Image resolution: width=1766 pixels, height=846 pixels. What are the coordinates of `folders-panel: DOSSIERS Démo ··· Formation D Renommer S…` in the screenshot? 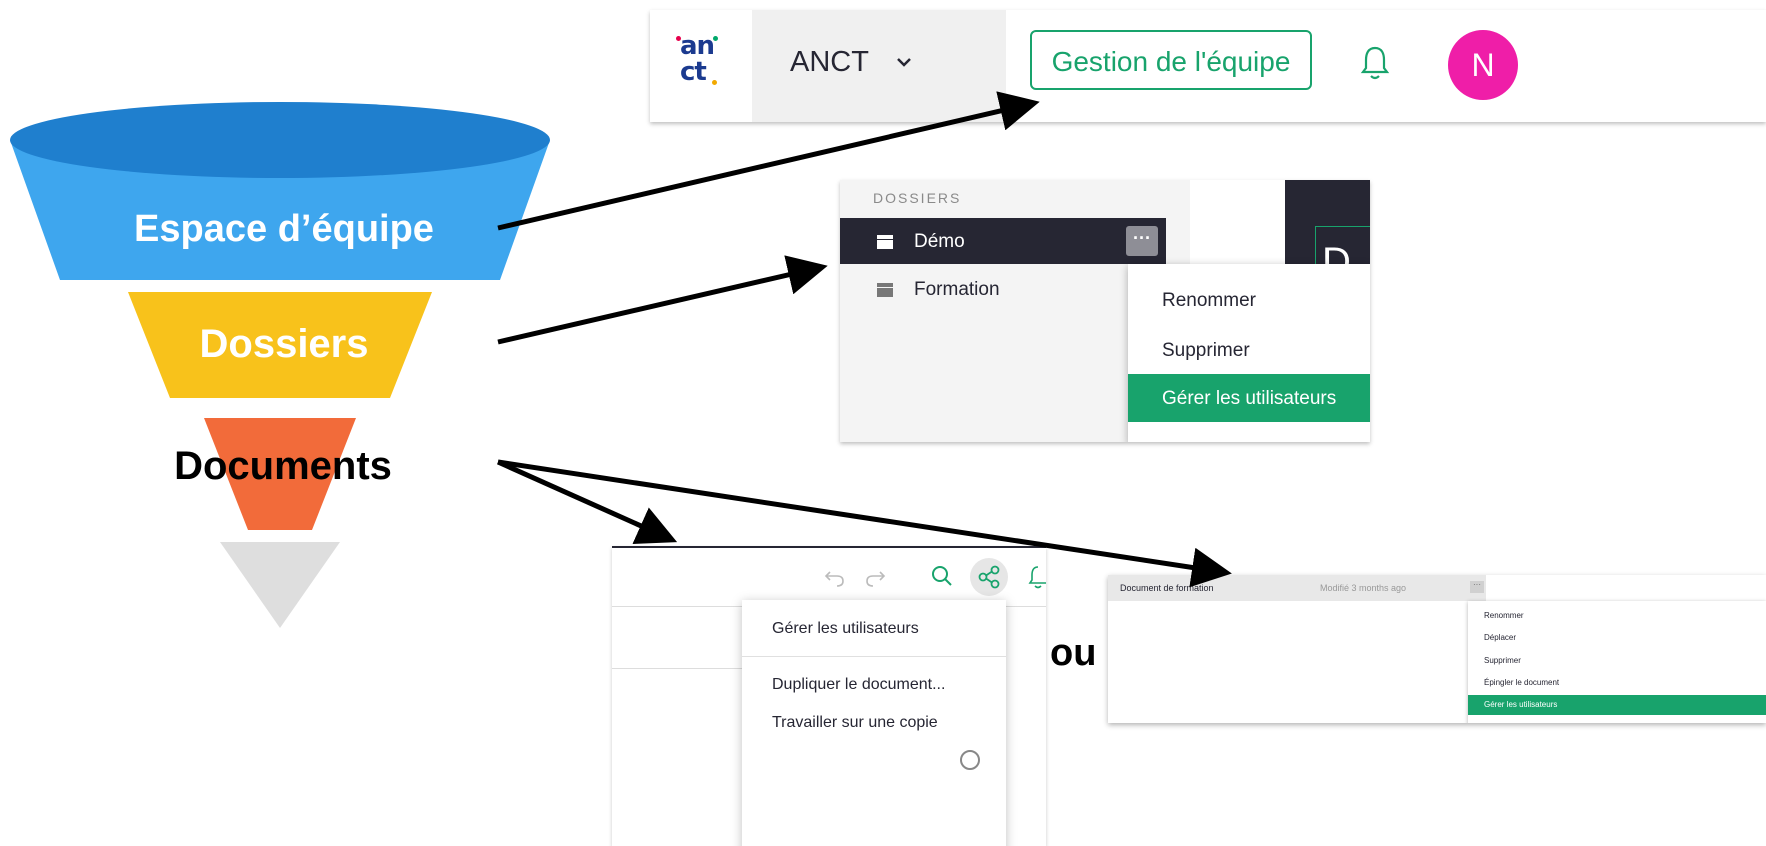 It's located at (1105, 311).